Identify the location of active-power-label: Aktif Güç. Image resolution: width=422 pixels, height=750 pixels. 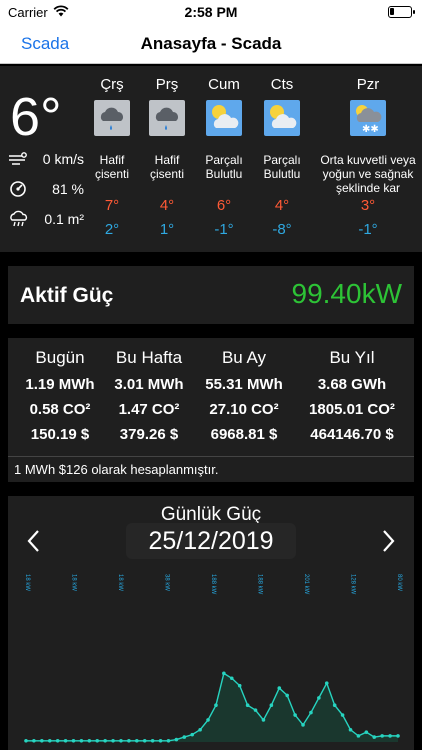
(67, 295).